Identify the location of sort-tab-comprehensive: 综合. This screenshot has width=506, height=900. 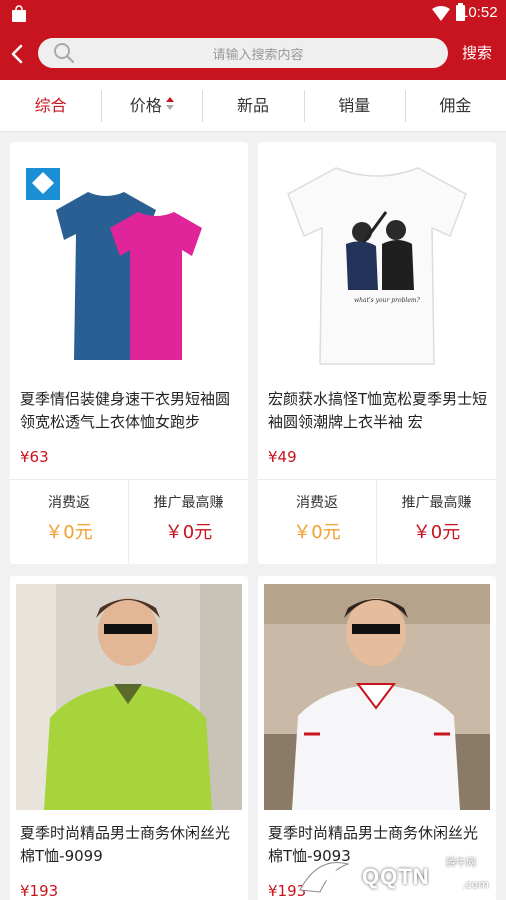
(50, 106).